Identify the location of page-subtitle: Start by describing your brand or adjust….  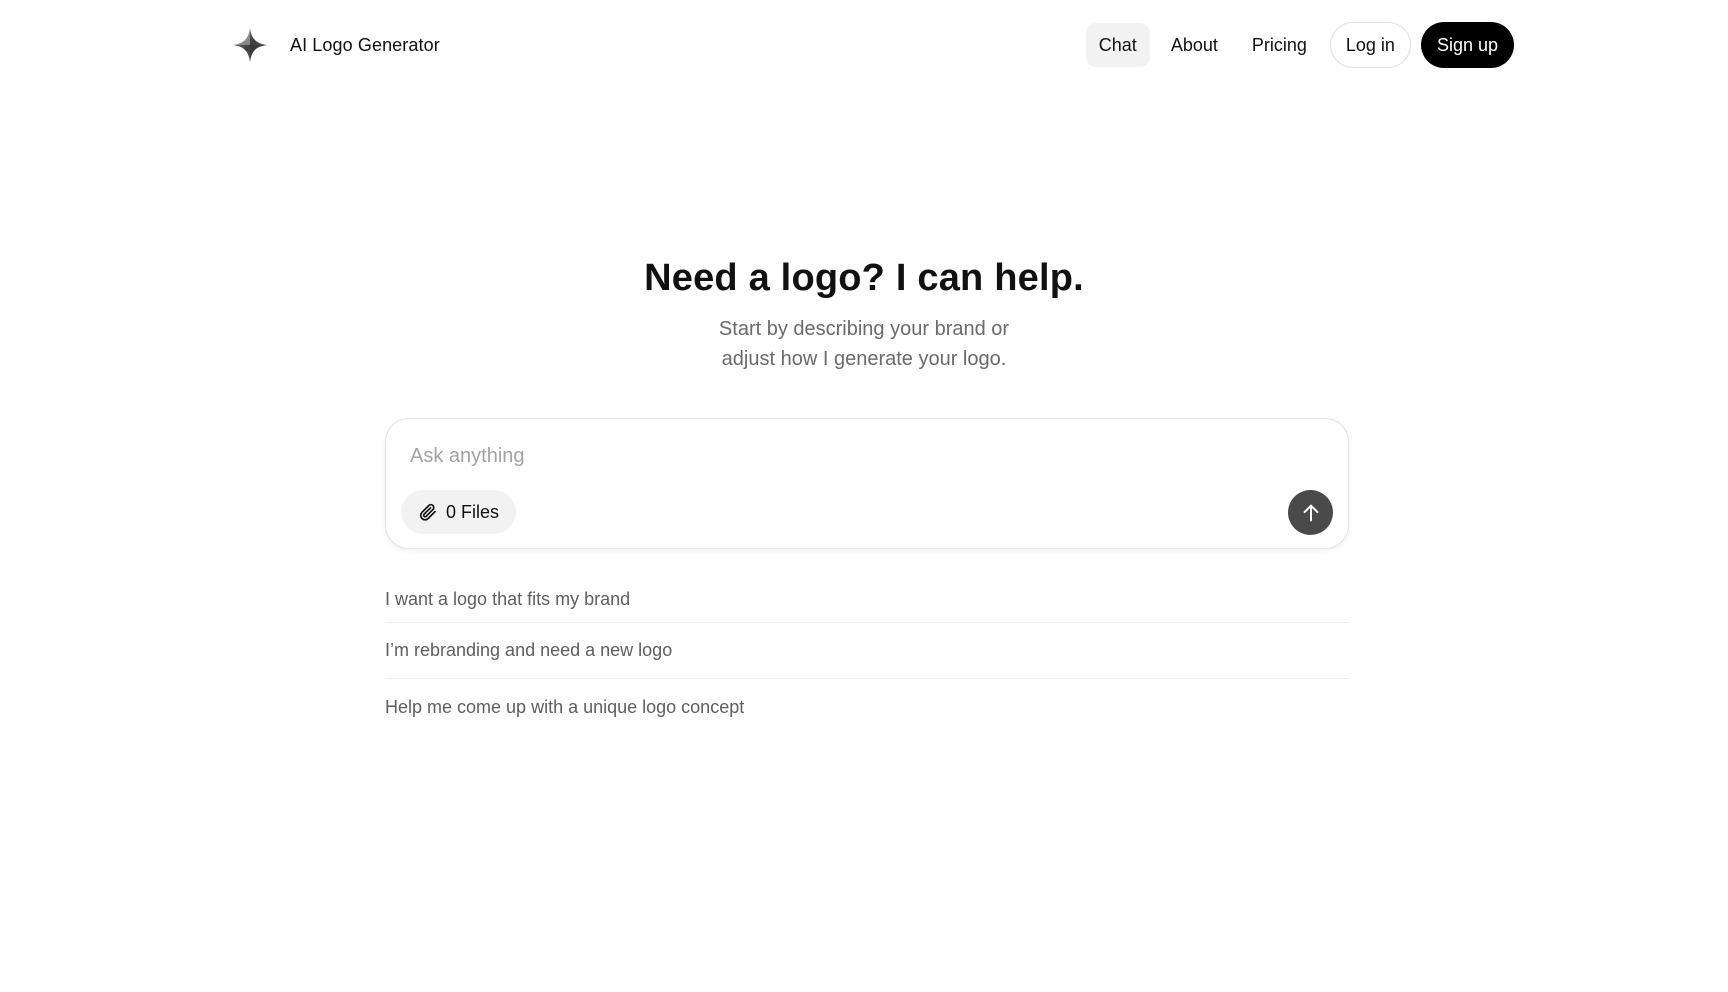
(864, 344).